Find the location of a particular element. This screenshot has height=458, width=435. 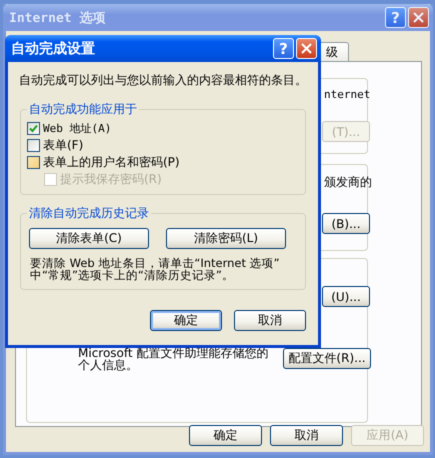

checkbox-option: Web 地址(A) is located at coordinates (163, 128).